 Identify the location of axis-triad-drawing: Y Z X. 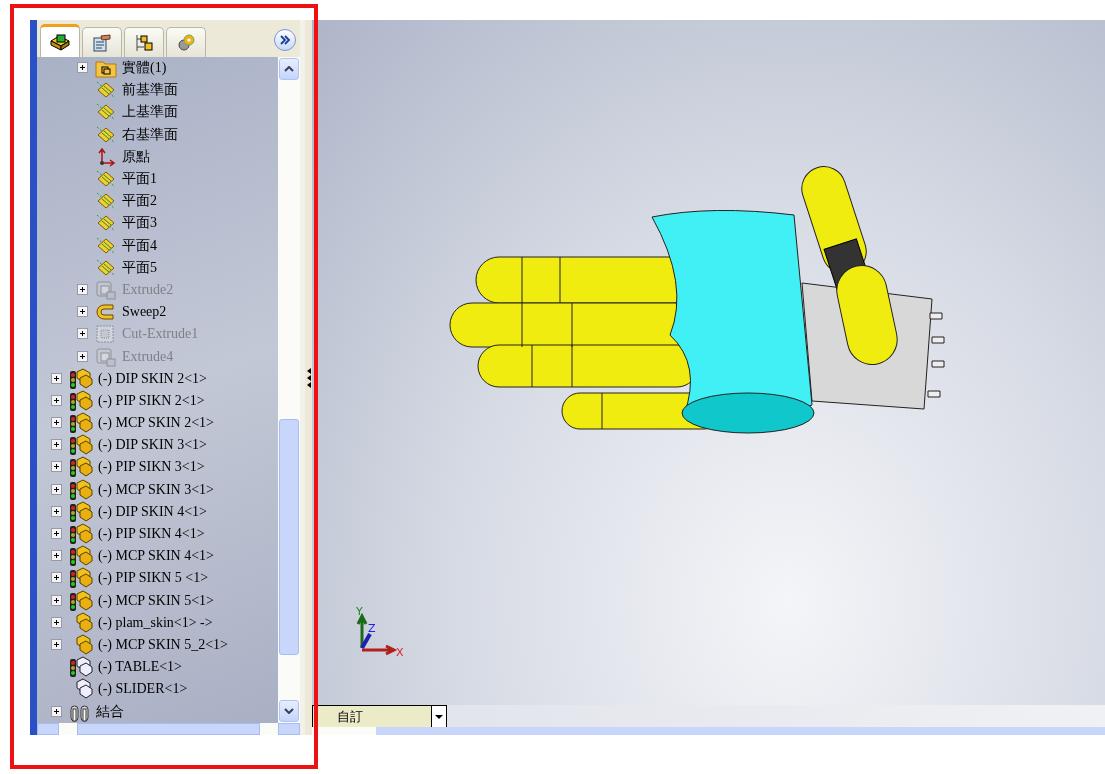
(384, 635).